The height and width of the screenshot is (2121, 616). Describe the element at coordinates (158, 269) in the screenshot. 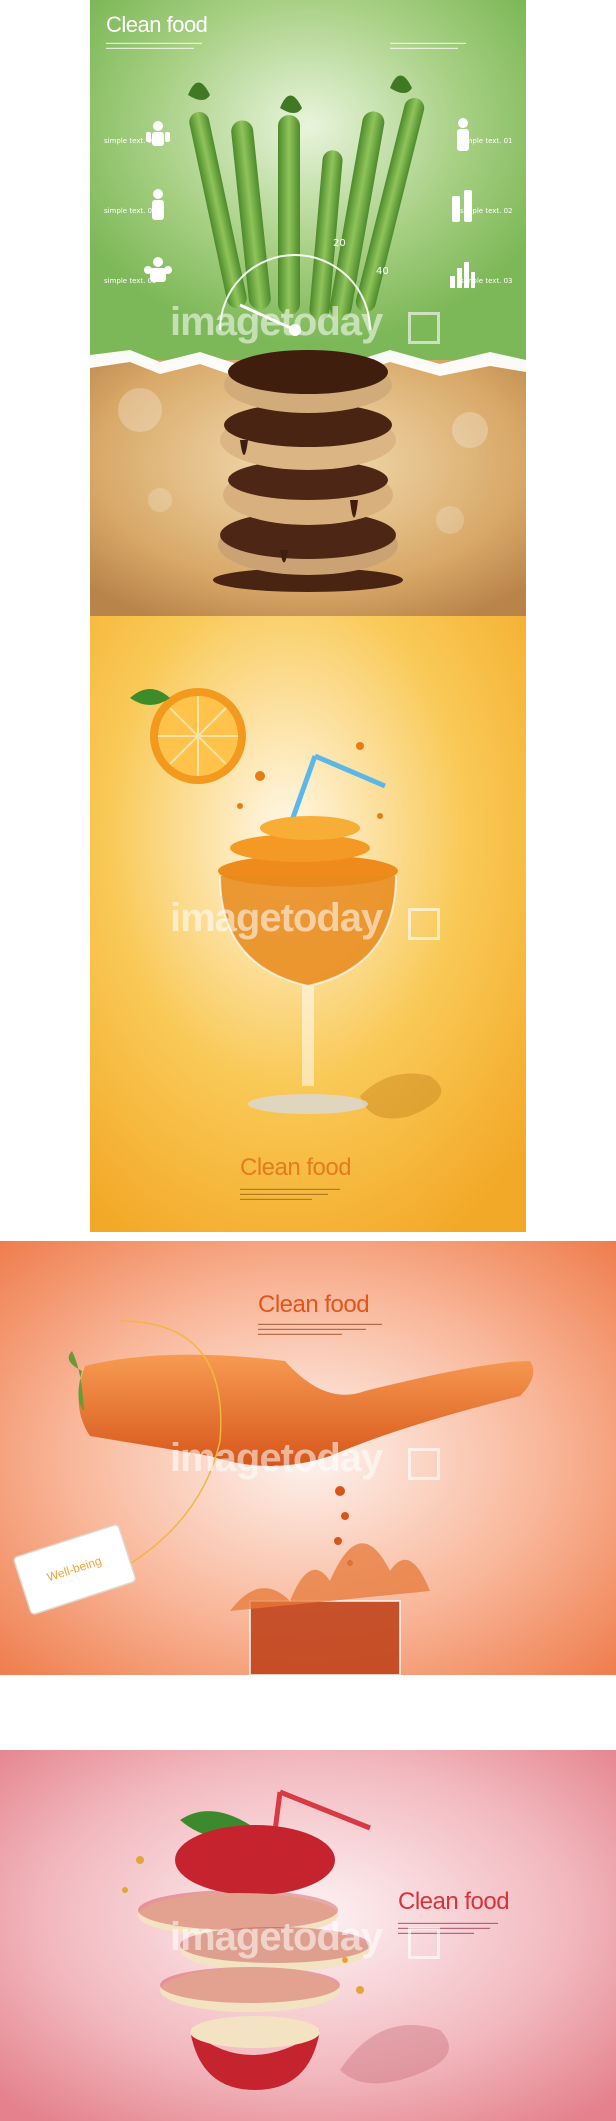

I see `person-strong-icon` at that location.